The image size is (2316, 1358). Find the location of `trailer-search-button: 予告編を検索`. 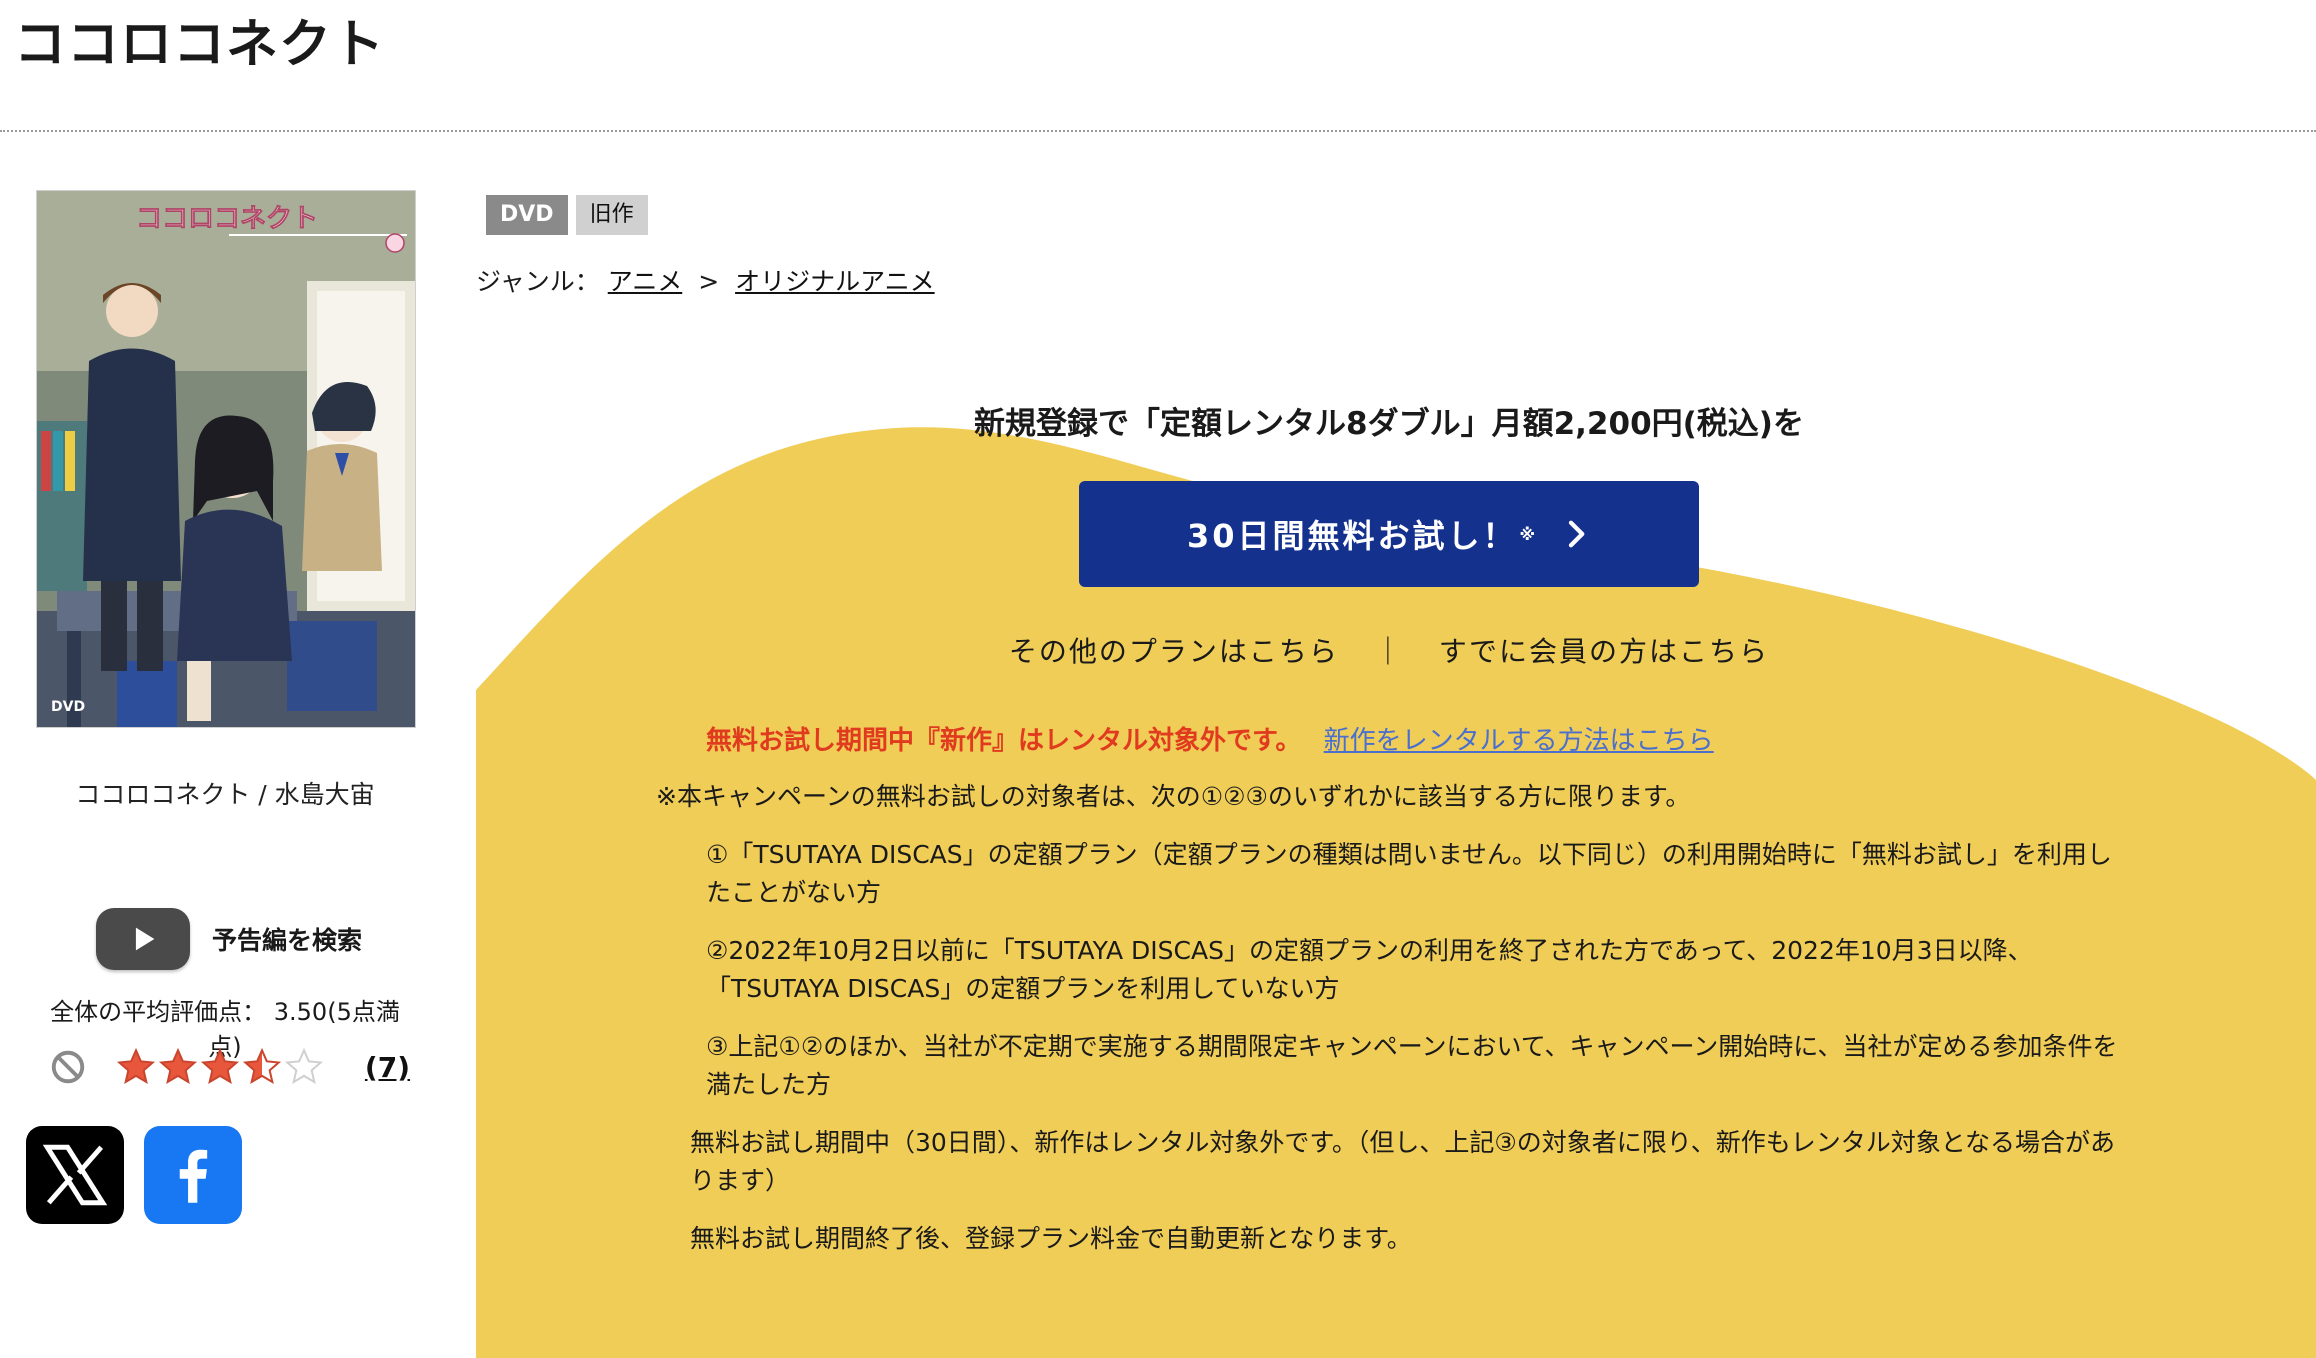

trailer-search-button: 予告編を検索 is located at coordinates (246, 939).